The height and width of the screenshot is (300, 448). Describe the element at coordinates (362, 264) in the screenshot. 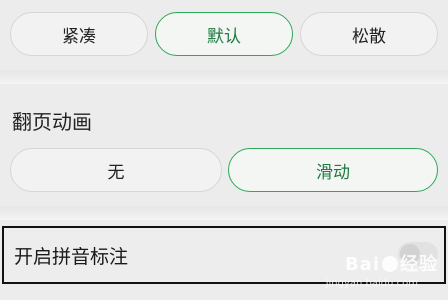

I see `watermark-brand-left: Bai` at that location.